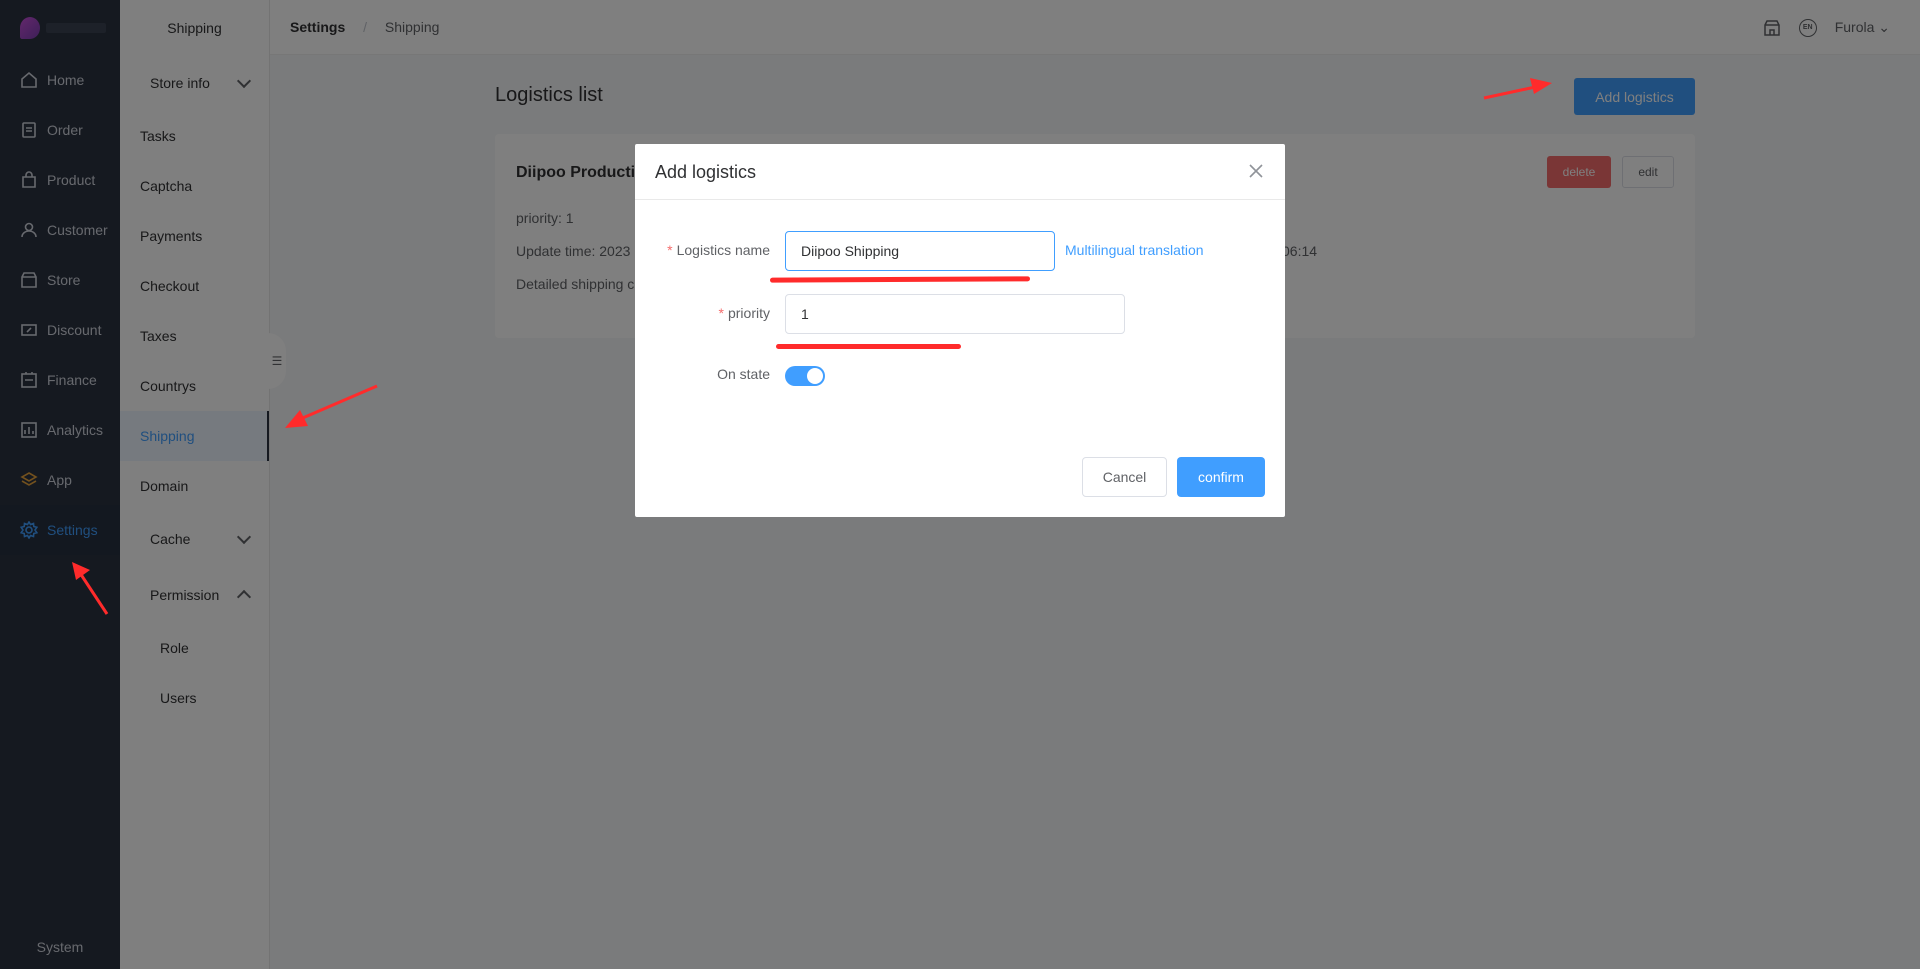 The image size is (1920, 969). I want to click on logistics-name-input, so click(920, 251).